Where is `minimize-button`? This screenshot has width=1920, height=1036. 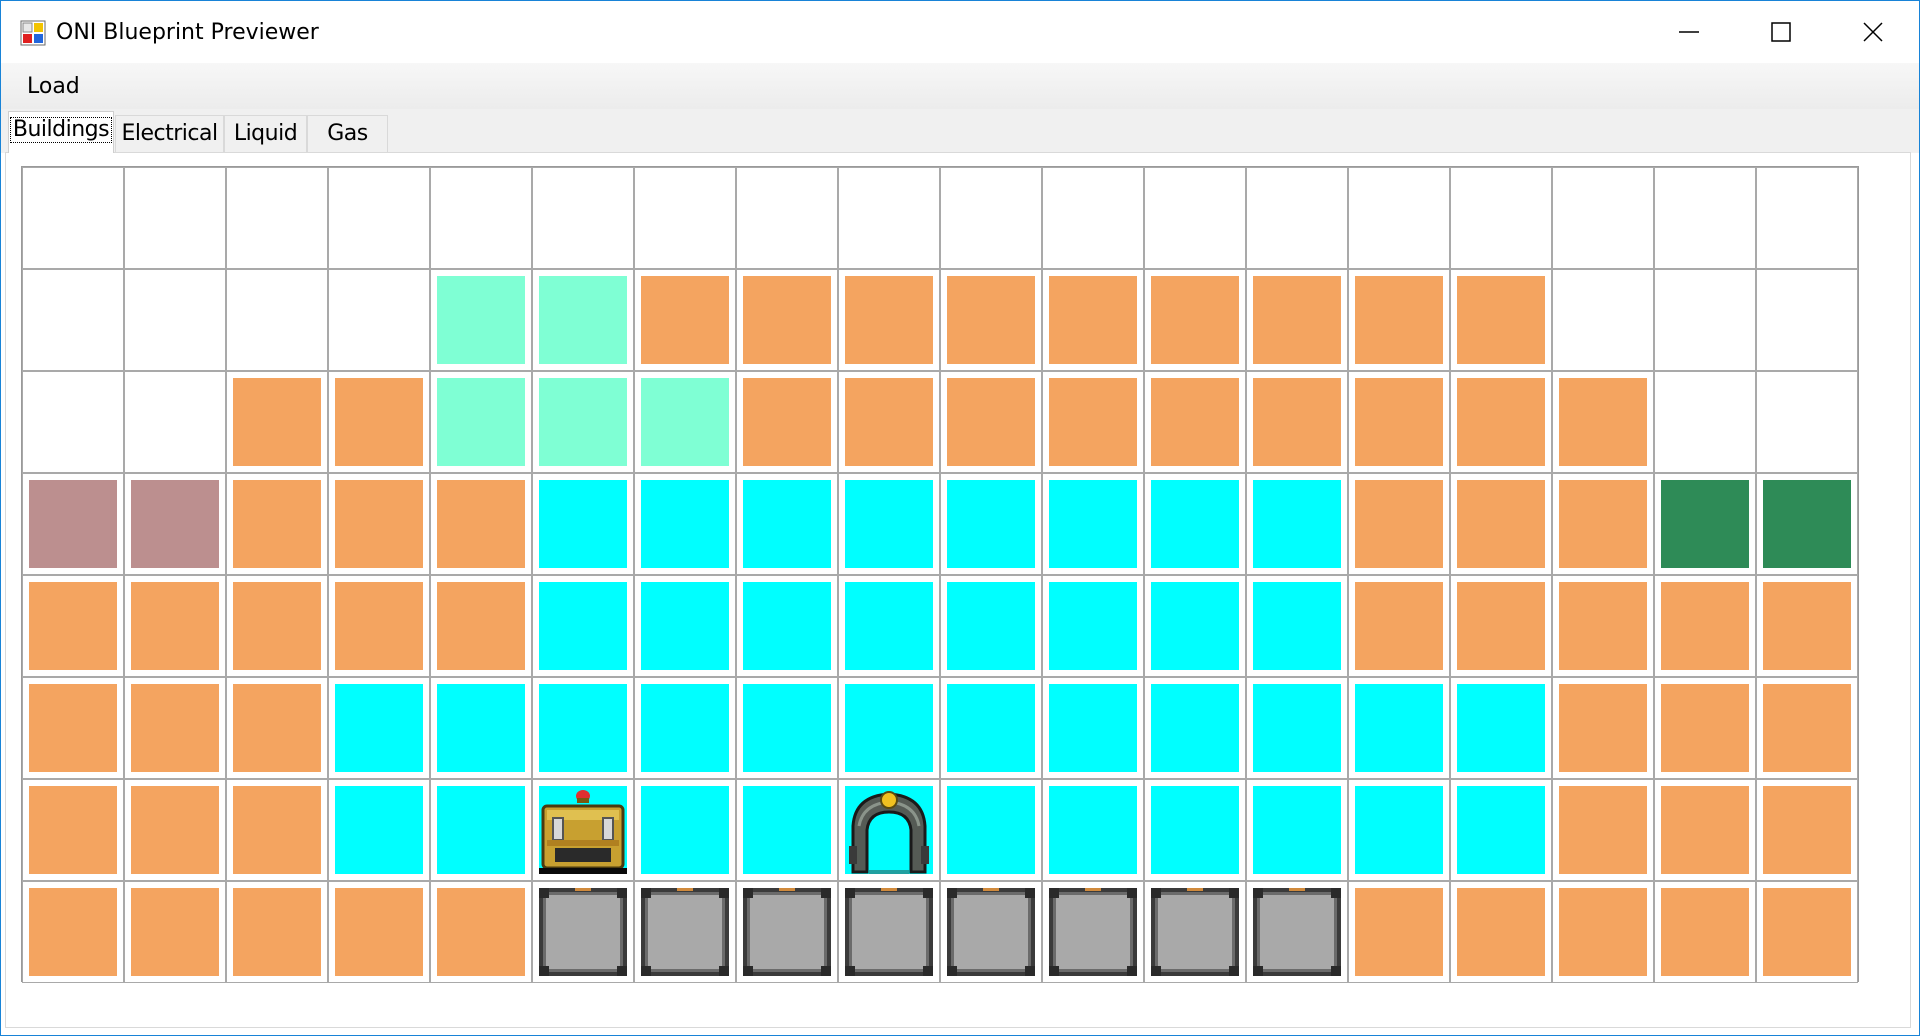 minimize-button is located at coordinates (1689, 32).